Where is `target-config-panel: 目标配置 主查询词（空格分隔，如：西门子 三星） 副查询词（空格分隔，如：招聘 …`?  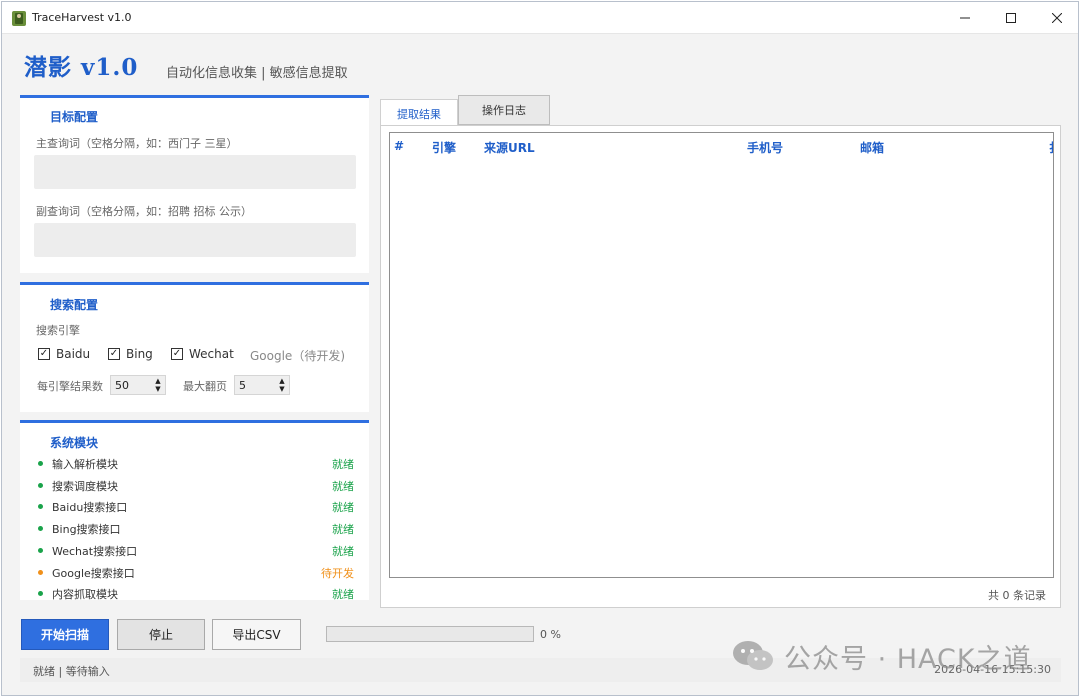
target-config-panel: 目标配置 主查询词（空格分隔，如：西门子 三星） 副查询词（空格分隔，如：招聘 … is located at coordinates (194, 184).